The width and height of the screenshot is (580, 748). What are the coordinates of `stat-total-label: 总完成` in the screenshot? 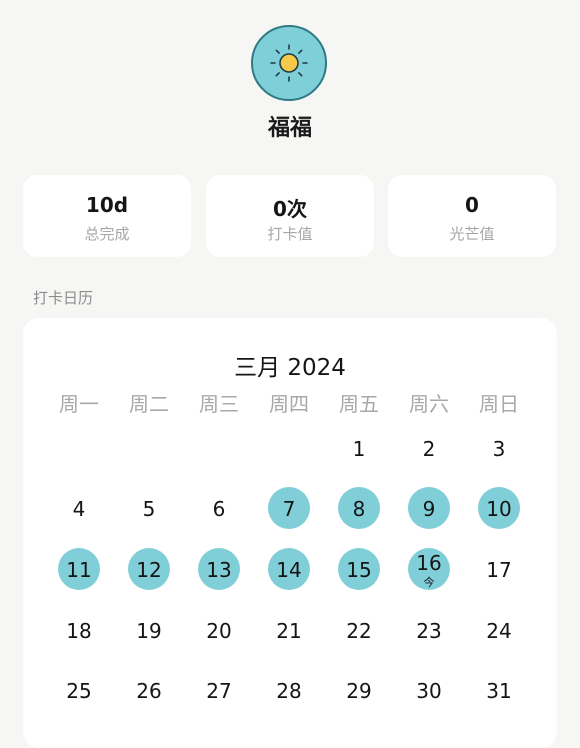 It's located at (107, 234).